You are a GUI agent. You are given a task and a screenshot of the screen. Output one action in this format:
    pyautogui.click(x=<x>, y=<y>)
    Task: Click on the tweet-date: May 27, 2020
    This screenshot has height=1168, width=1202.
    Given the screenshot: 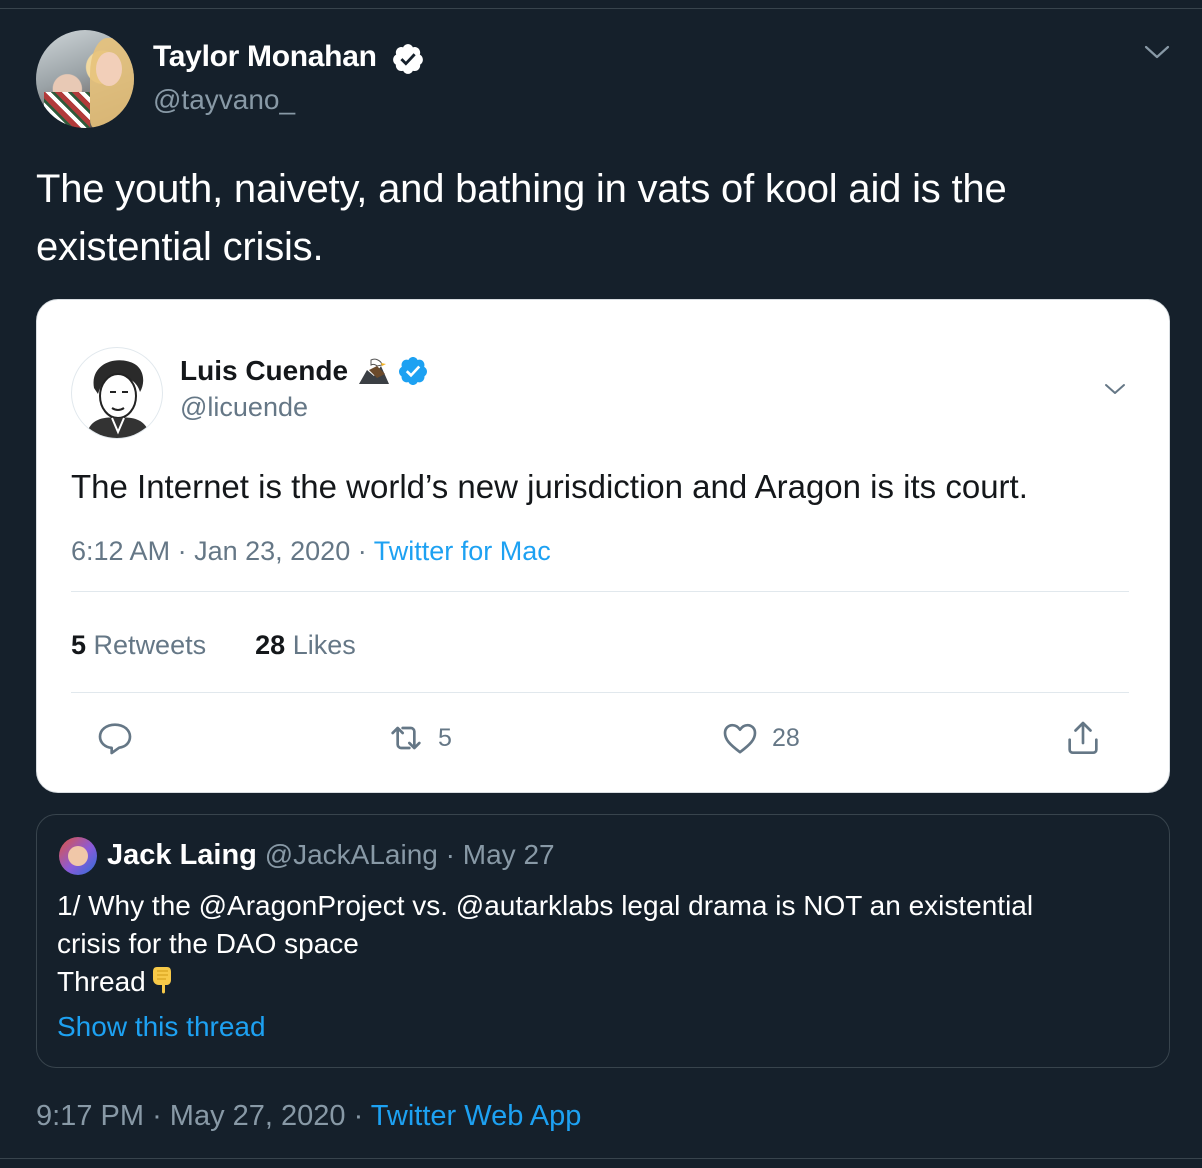 What is the action you would take?
    pyautogui.click(x=258, y=1116)
    